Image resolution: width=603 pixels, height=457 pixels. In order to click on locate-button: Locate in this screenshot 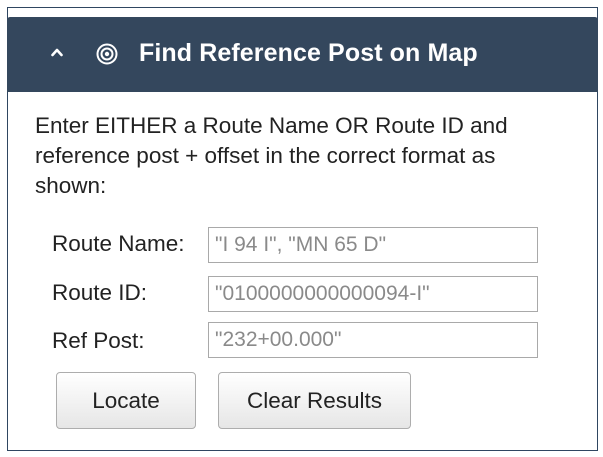, I will do `click(126, 400)`.